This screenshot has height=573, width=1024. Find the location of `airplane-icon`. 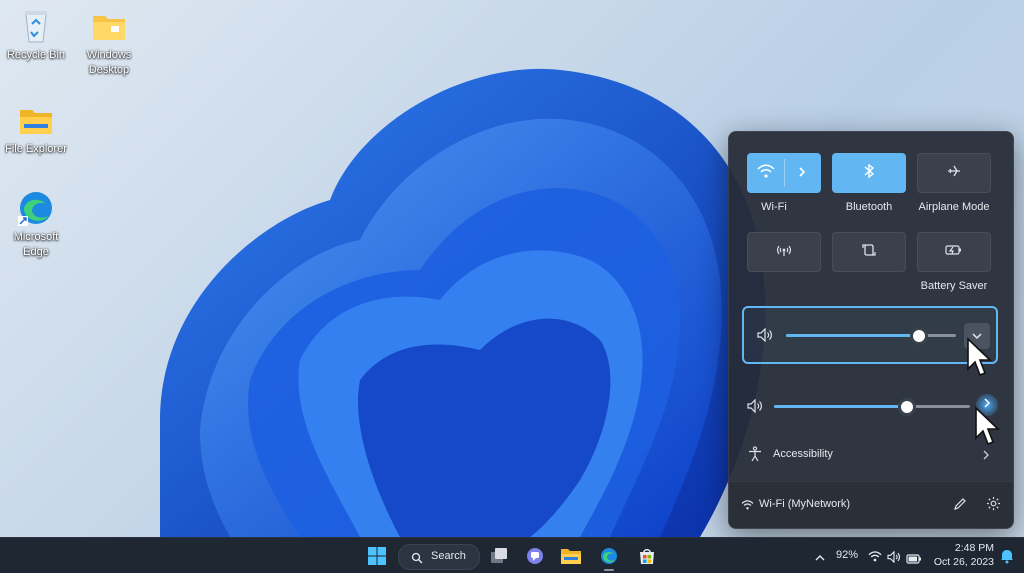

airplane-icon is located at coordinates (954, 173).